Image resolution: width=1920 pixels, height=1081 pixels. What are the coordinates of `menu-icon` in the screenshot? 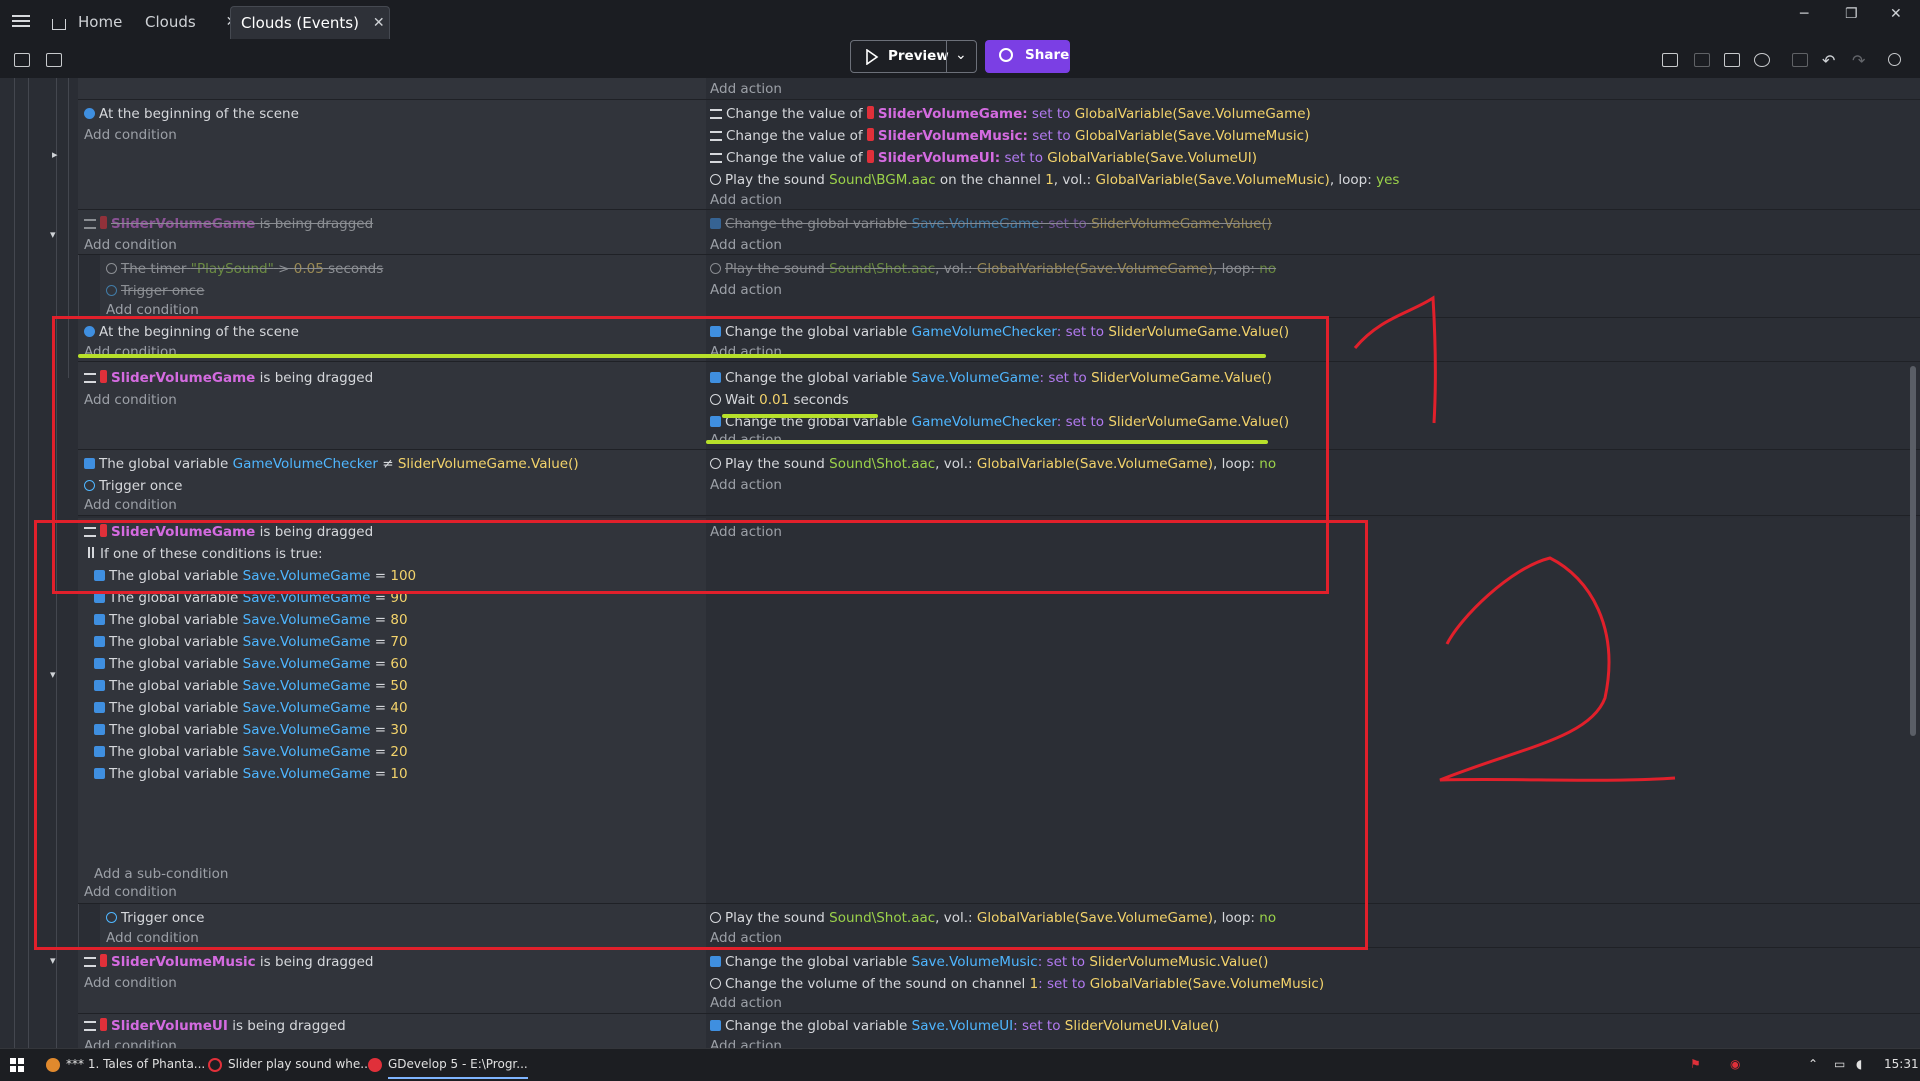 It's located at (21, 21).